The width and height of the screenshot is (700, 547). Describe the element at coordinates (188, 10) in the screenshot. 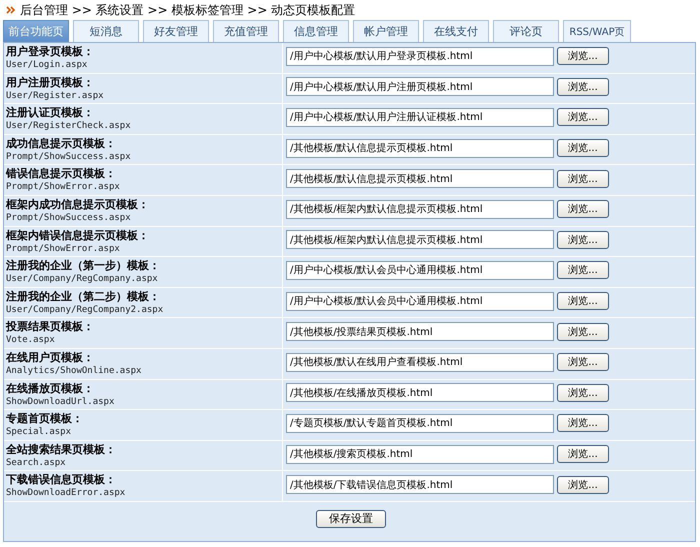

I see `breadcrumb: 后台管理 >> 系统设置 >> 模板标签管理 >> 动态页模板配置` at that location.